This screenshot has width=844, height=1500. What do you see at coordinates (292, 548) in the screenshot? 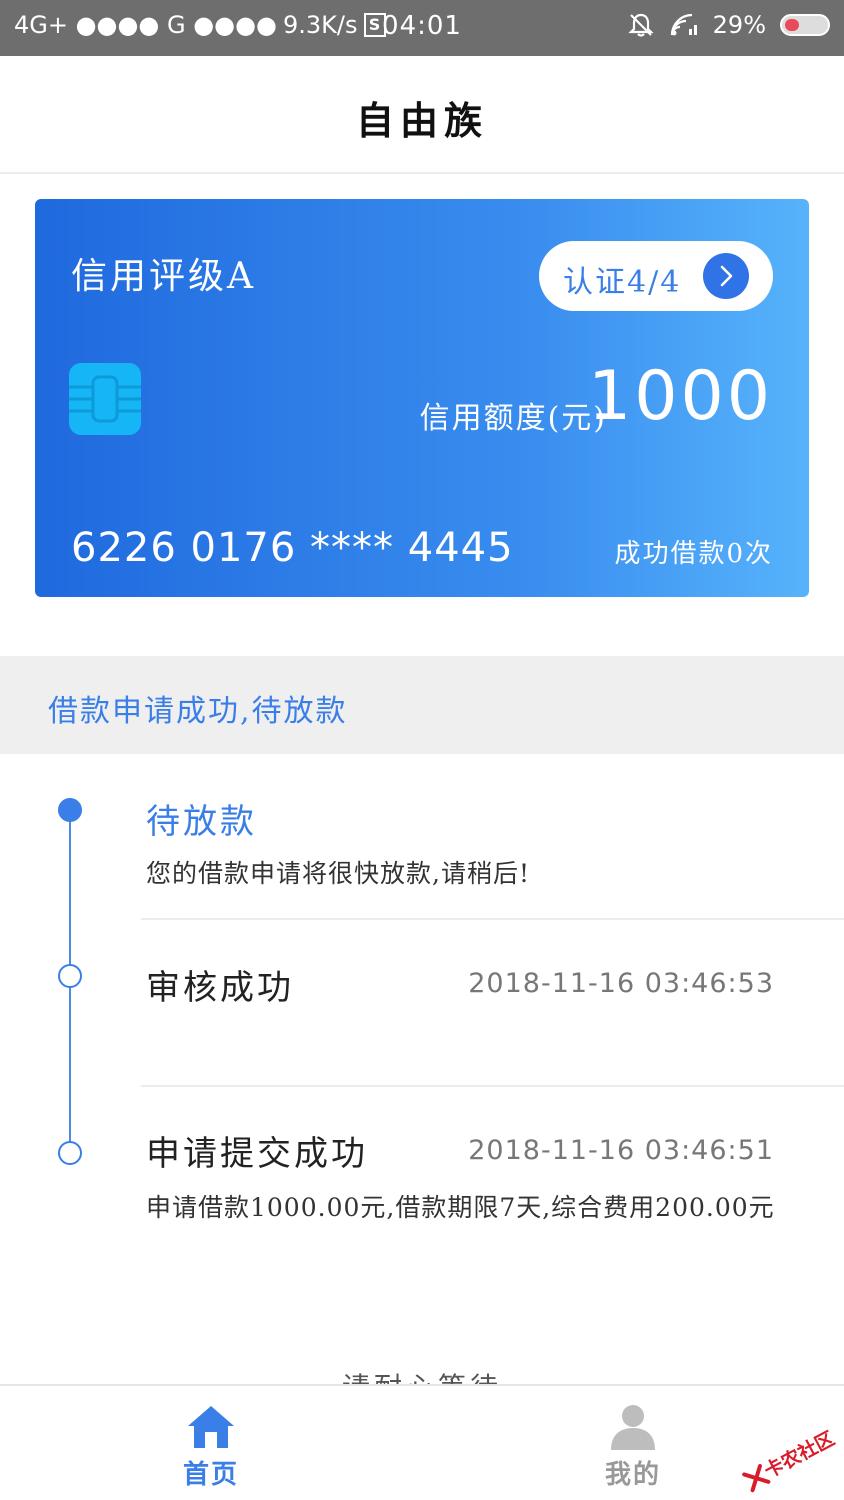
I see `card-number: 6226 0176 **** 4445` at bounding box center [292, 548].